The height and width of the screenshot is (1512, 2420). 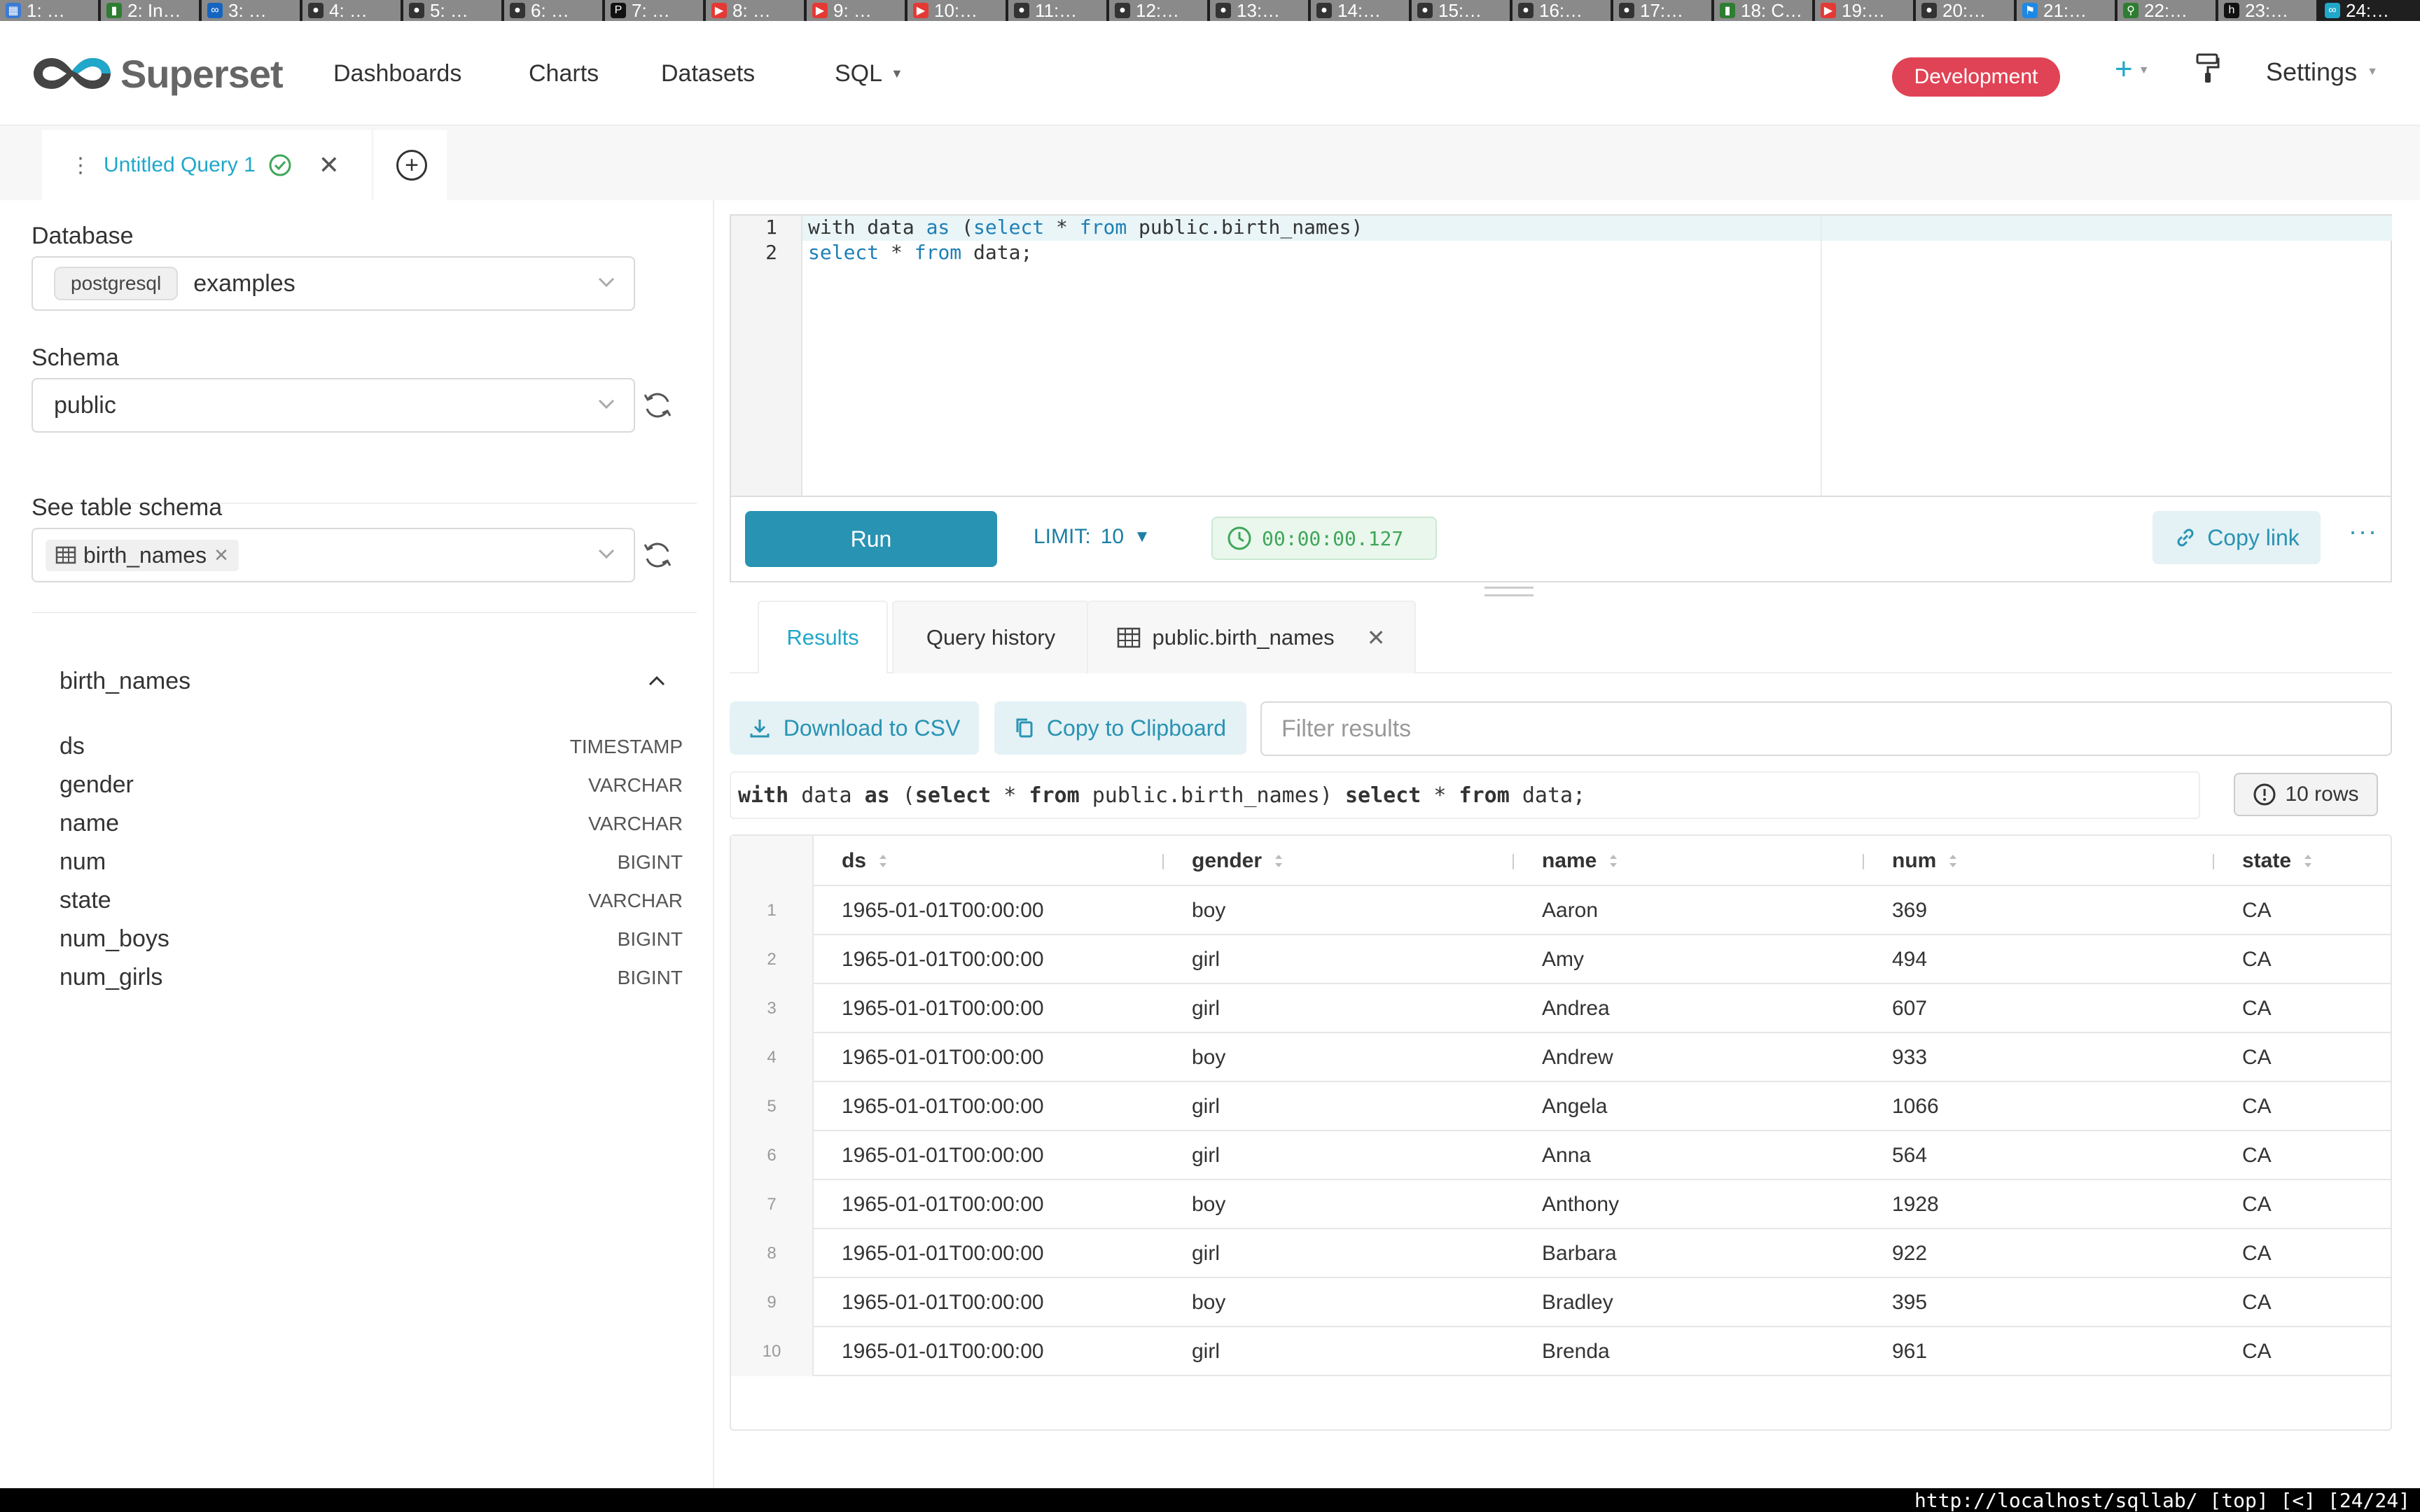 I want to click on tab-results: Results, so click(x=823, y=637).